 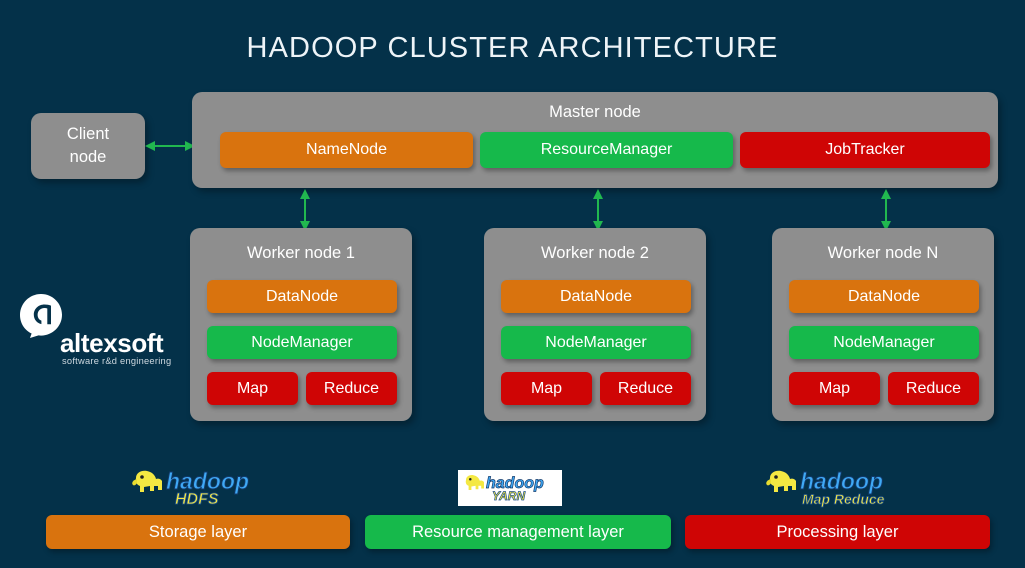 I want to click on legend-bar-storage-layer: Storage layer, so click(x=198, y=532).